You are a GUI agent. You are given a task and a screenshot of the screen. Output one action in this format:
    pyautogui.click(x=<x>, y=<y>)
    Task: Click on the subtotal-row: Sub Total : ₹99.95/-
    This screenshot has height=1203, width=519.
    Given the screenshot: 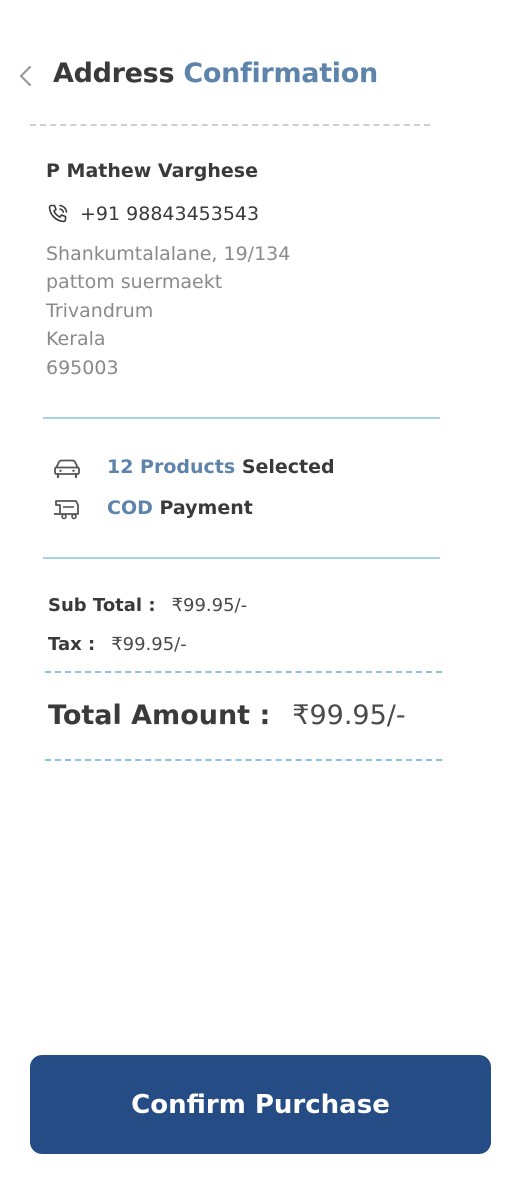 What is the action you would take?
    pyautogui.click(x=147, y=605)
    